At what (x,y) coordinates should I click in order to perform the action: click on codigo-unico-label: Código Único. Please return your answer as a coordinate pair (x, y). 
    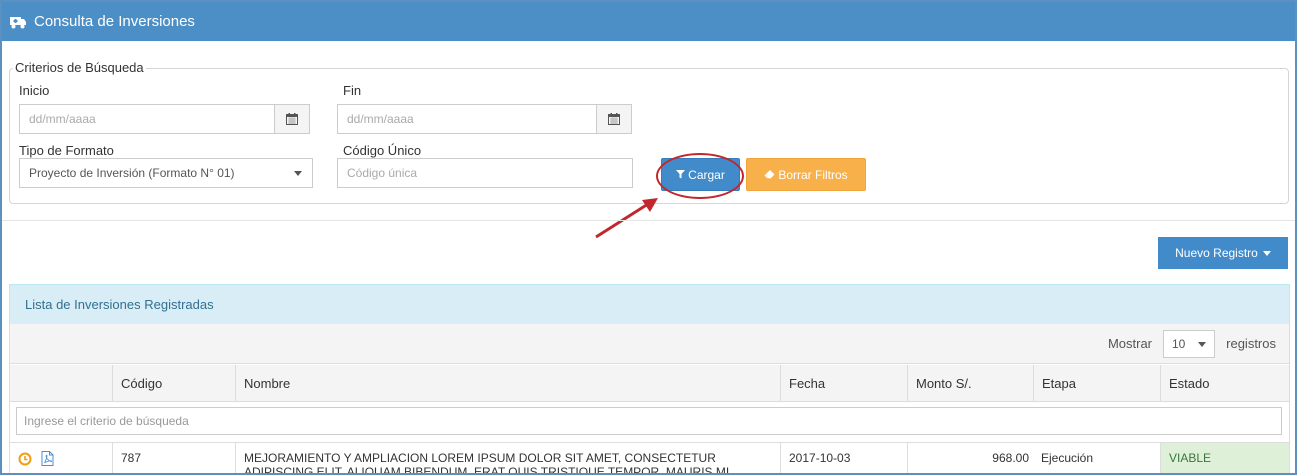
    Looking at the image, I should click on (382, 150).